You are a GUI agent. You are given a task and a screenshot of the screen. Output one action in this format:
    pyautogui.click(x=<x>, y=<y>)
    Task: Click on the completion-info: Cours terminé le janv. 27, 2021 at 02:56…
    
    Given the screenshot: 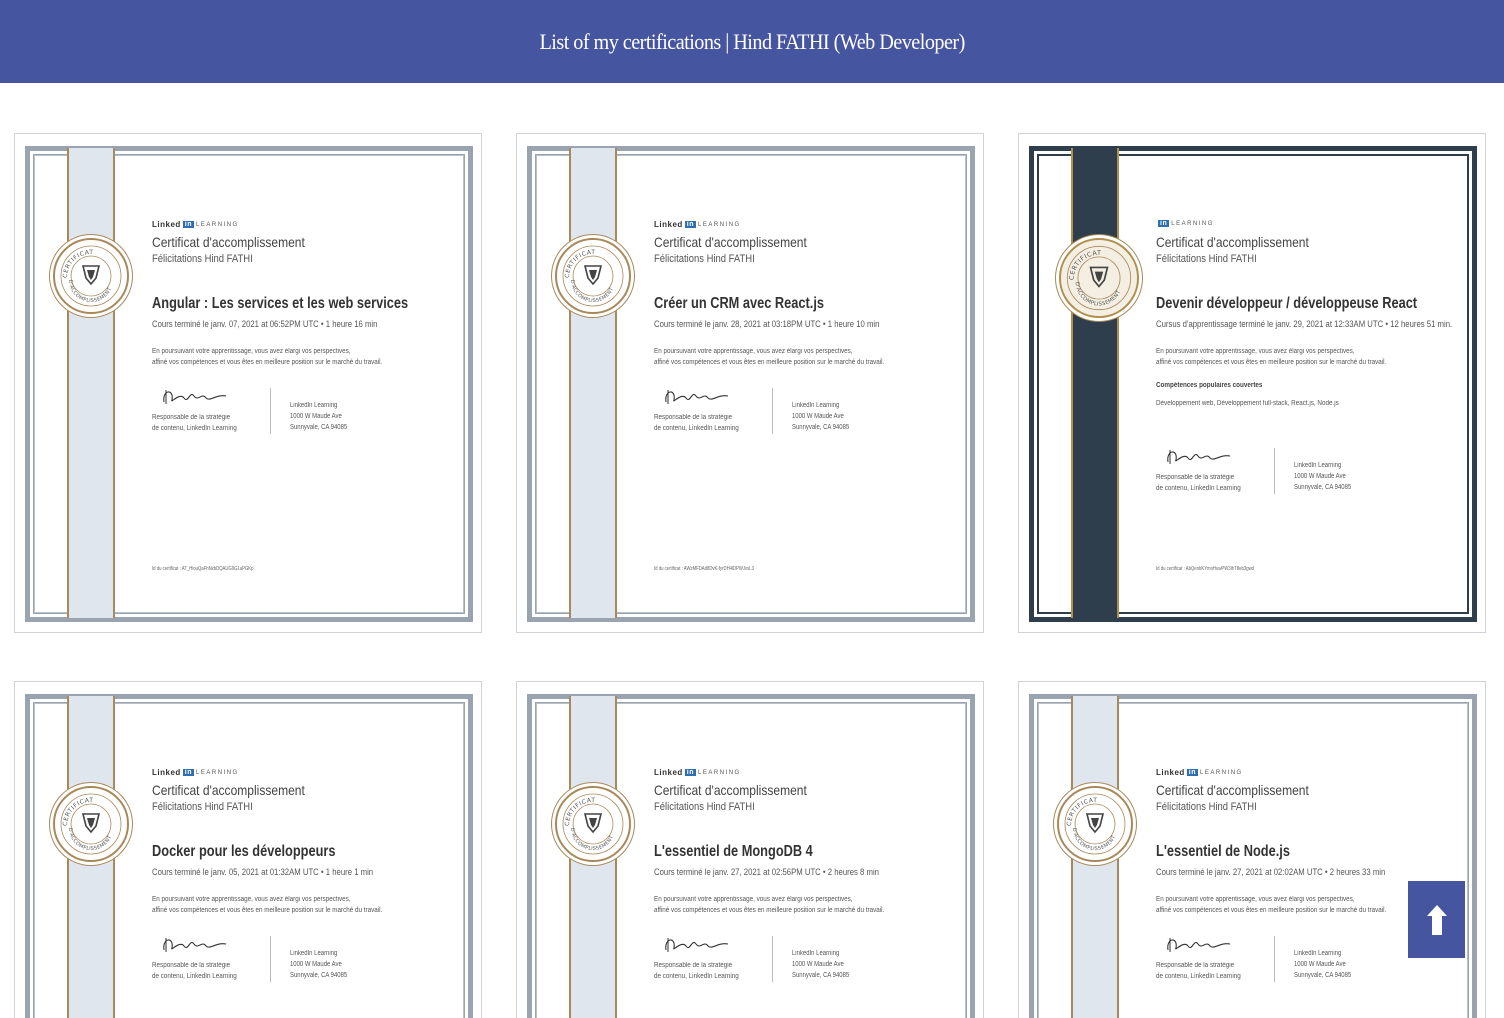 What is the action you would take?
    pyautogui.click(x=766, y=872)
    